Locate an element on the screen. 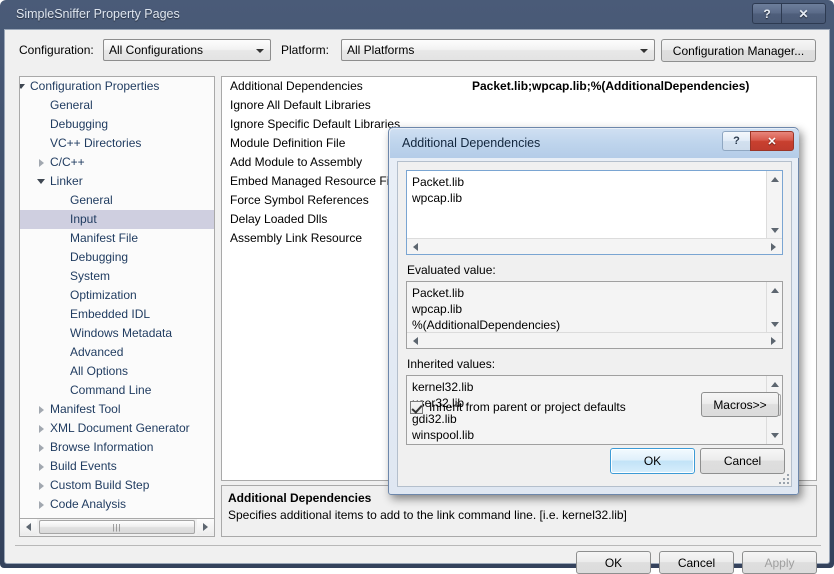 This screenshot has height=574, width=834. help-icon: ? is located at coordinates (766, 13).